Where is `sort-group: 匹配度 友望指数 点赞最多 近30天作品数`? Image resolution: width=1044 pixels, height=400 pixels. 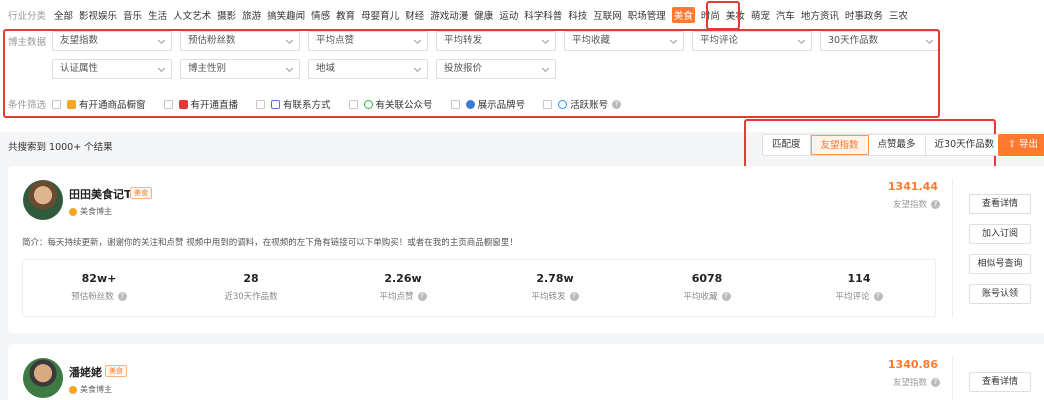
sort-group: 匹配度 友望指数 点赞最多 近30天作品数 is located at coordinates (883, 145).